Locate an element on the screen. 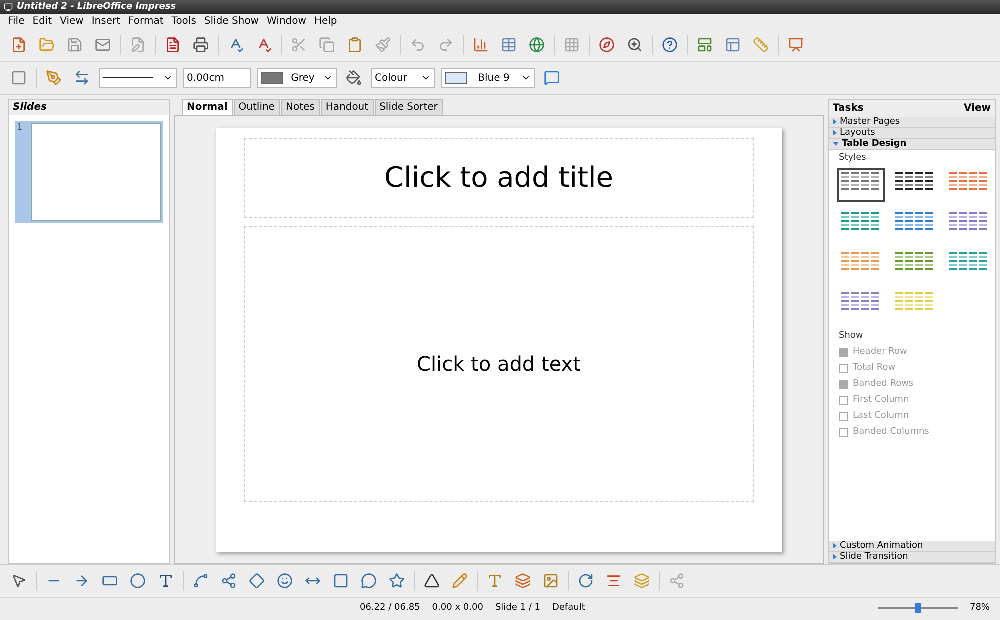  area-style-field: Colour is located at coordinates (403, 78).